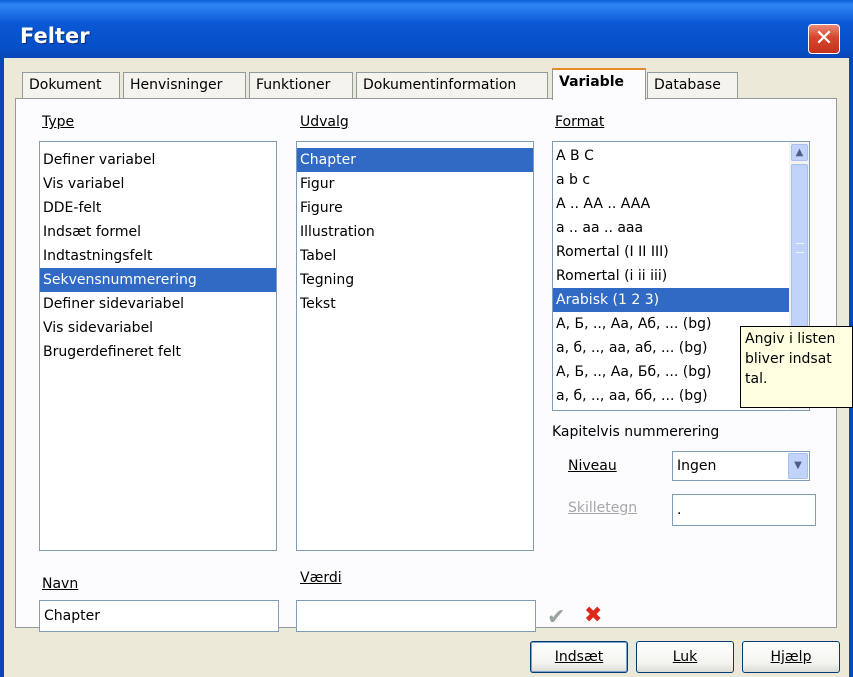  Describe the element at coordinates (799, 152) in the screenshot. I see `scroll-up-arrow-icon: ▲` at that location.